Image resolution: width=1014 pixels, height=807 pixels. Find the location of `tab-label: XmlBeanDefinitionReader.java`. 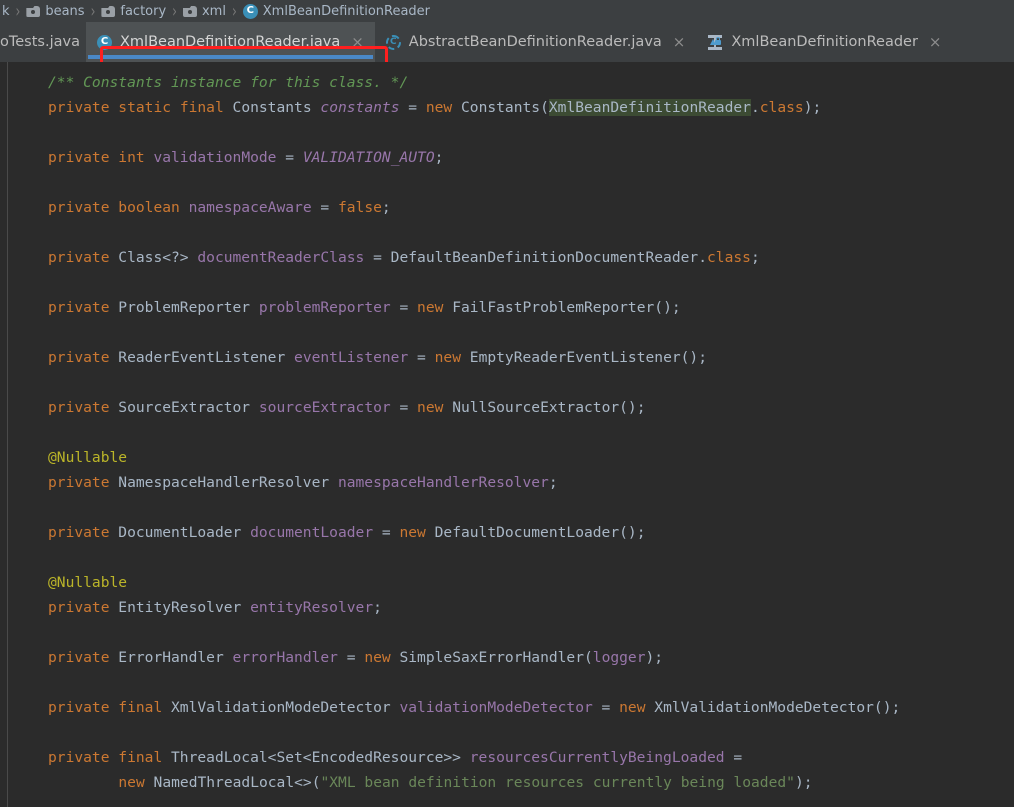

tab-label: XmlBeanDefinitionReader.java is located at coordinates (230, 41).